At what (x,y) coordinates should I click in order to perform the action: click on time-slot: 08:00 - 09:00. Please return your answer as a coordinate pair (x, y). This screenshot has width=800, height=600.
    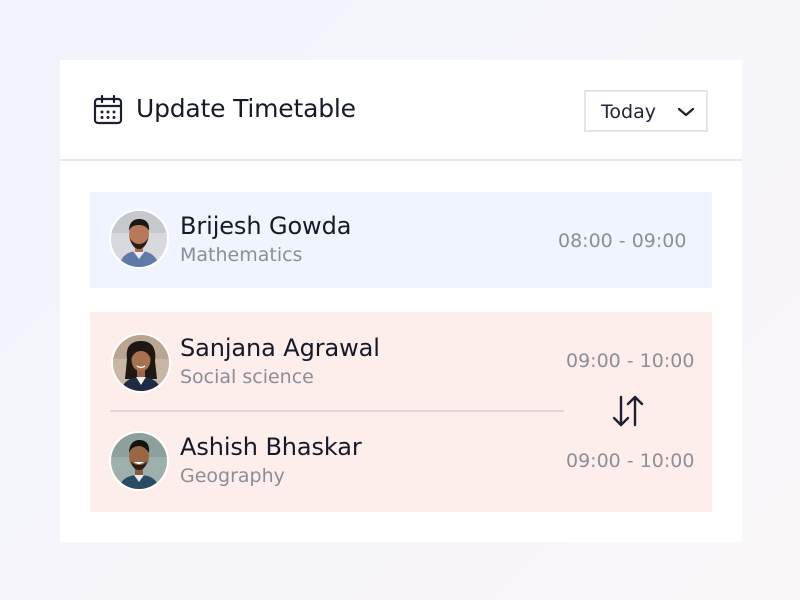
    Looking at the image, I should click on (622, 241).